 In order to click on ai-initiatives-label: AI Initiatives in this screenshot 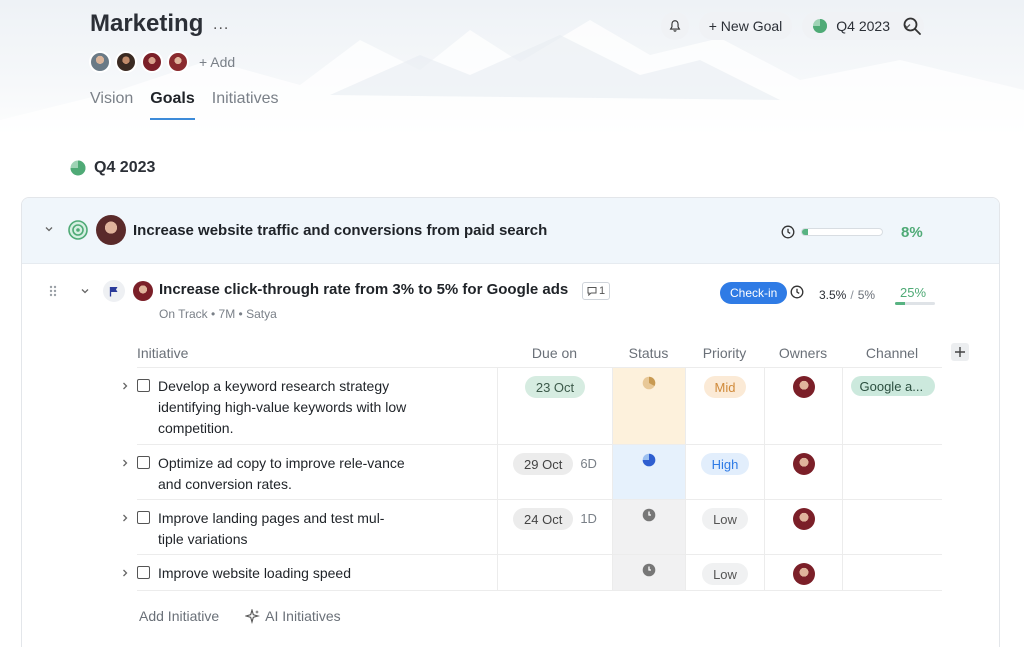, I will do `click(303, 616)`.